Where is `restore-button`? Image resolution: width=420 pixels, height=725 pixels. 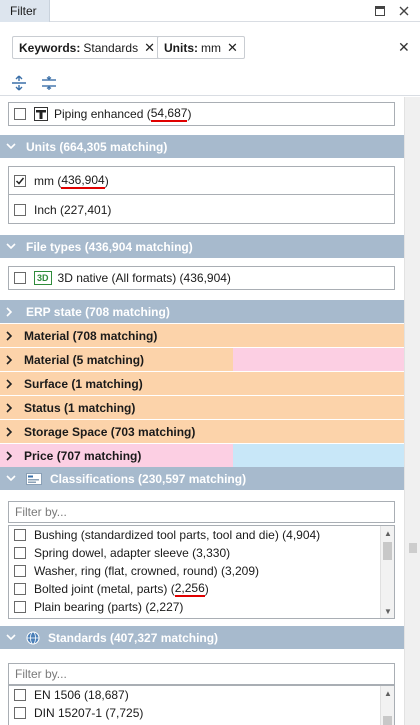 restore-button is located at coordinates (380, 11).